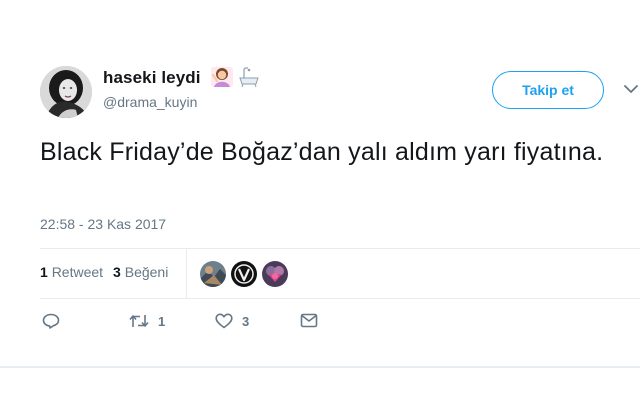 Image resolution: width=640 pixels, height=410 pixels. What do you see at coordinates (309, 320) in the screenshot?
I see `envelope-icon` at bounding box center [309, 320].